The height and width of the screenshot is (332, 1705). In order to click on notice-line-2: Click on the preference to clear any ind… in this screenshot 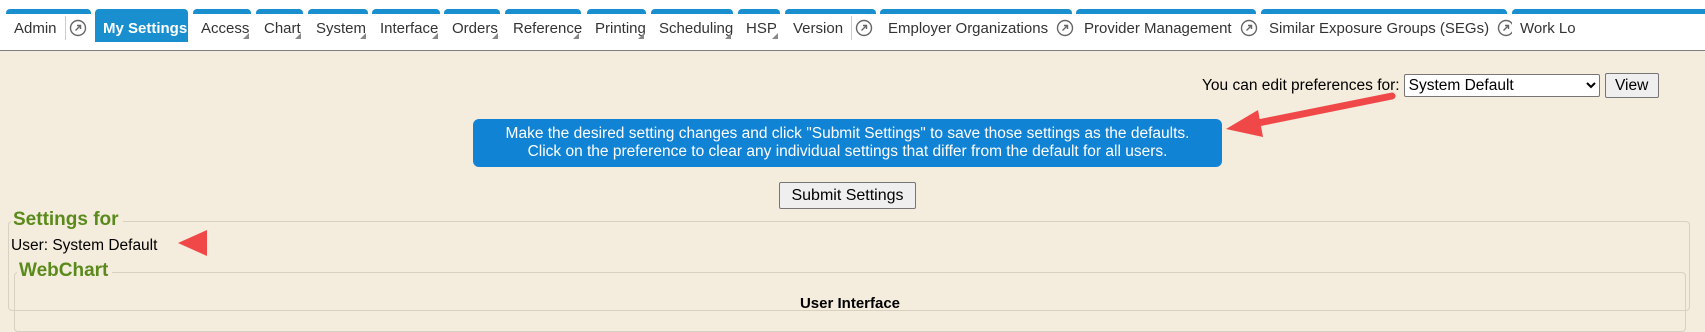, I will do `click(847, 151)`.